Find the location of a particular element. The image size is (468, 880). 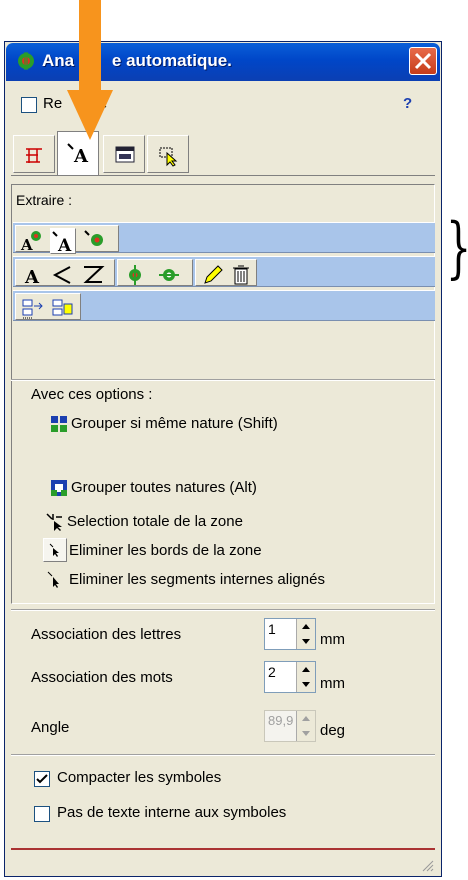

selection-totale-label: Selection totale de la zone is located at coordinates (155, 521).